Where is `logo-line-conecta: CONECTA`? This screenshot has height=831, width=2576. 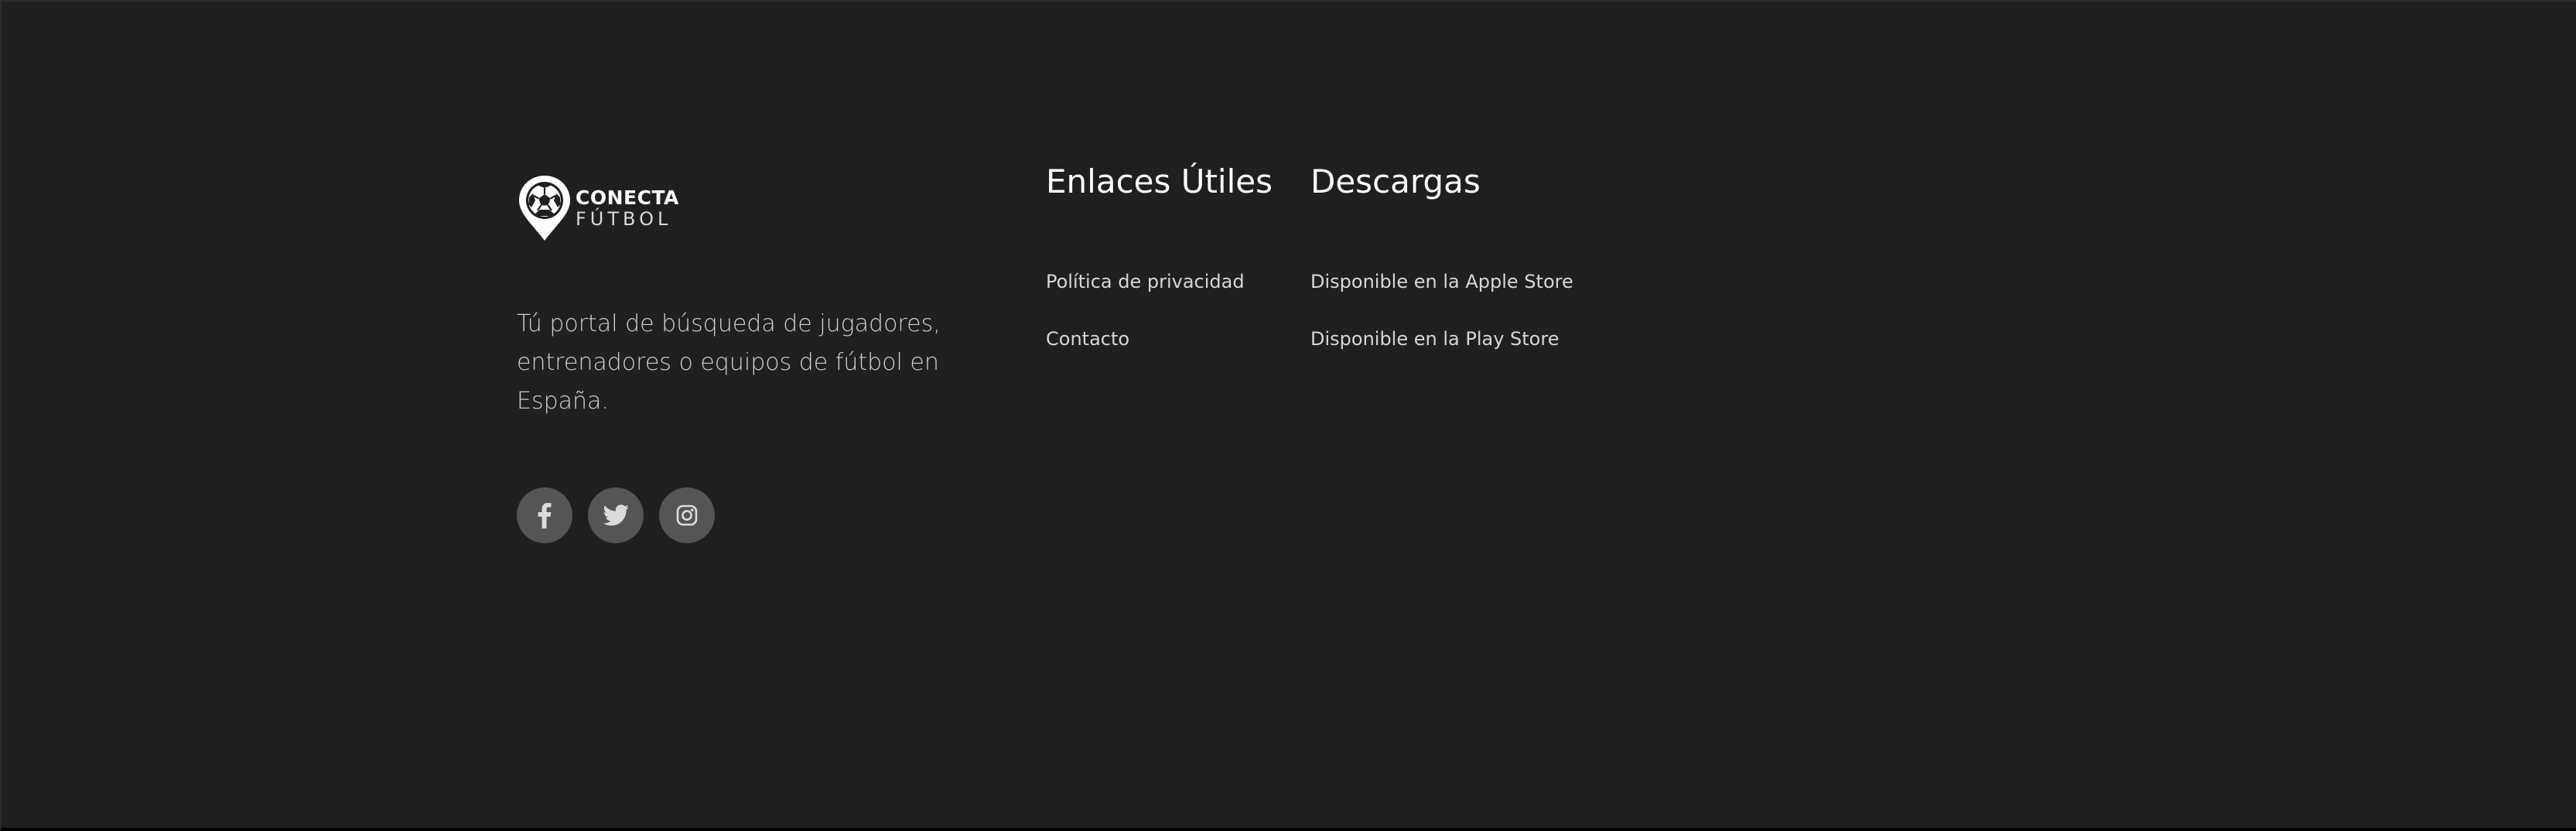
logo-line-conecta: CONECTA is located at coordinates (627, 197).